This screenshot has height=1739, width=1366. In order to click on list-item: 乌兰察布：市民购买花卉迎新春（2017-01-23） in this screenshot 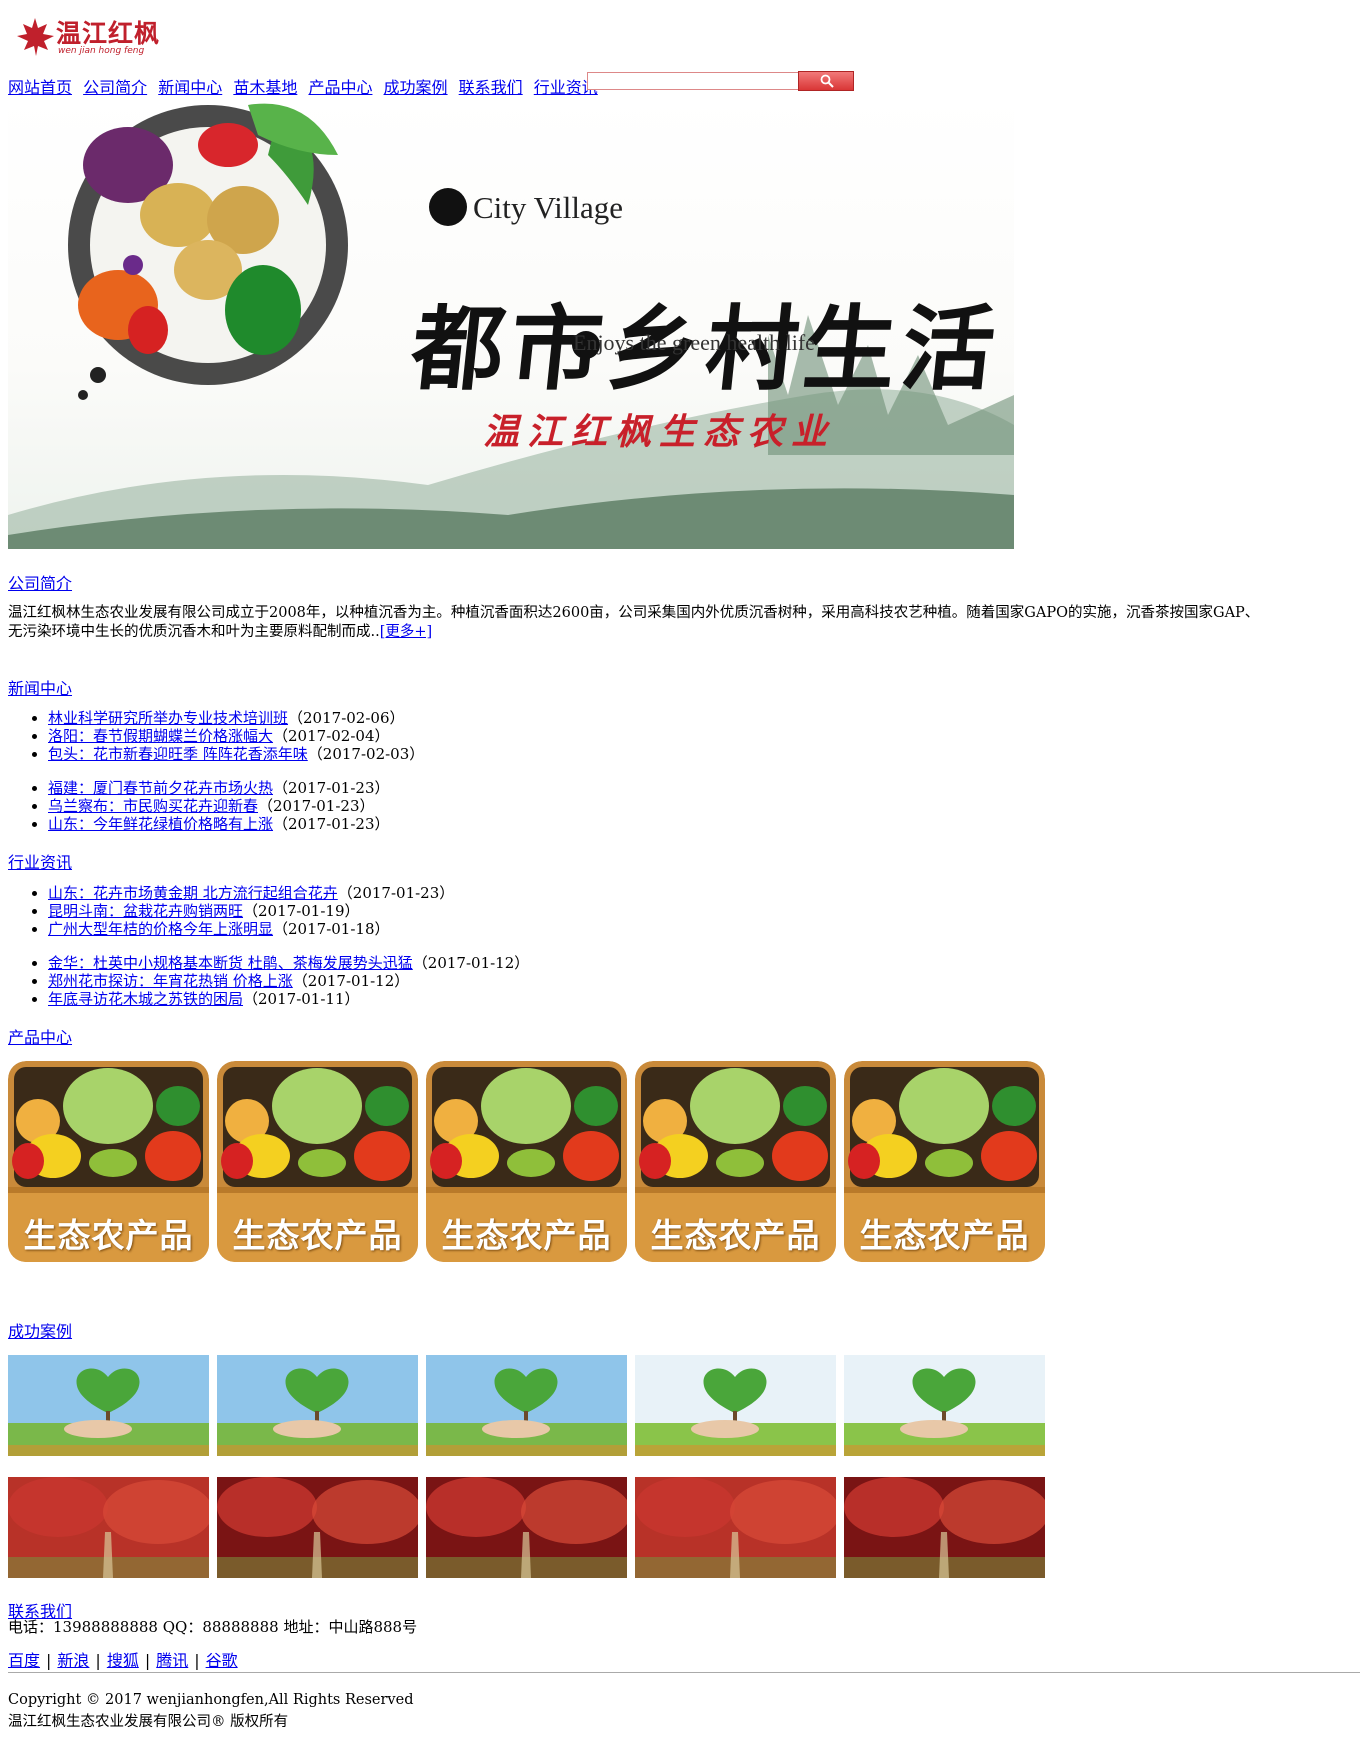, I will do `click(219, 806)`.